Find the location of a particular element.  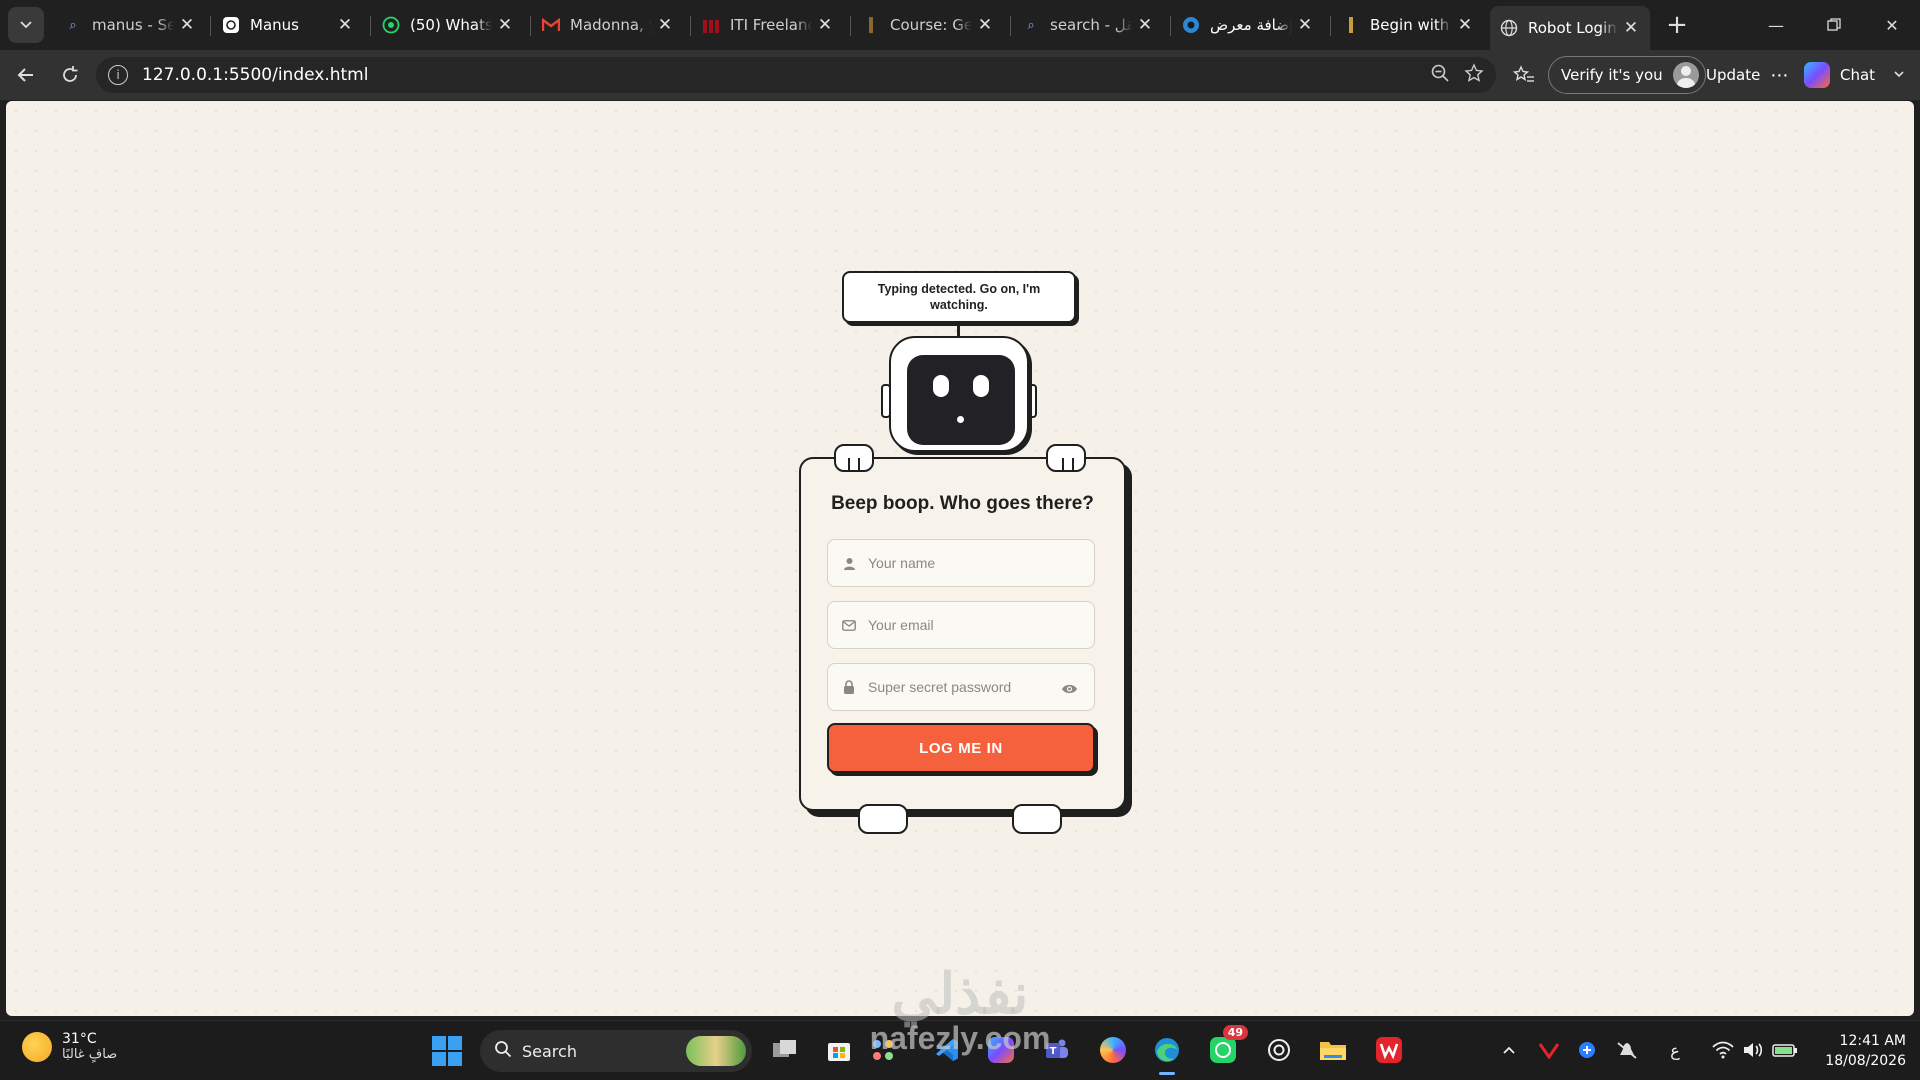

tab-whatsapp: (50) WhatsApp ✕ is located at coordinates (448, 25).